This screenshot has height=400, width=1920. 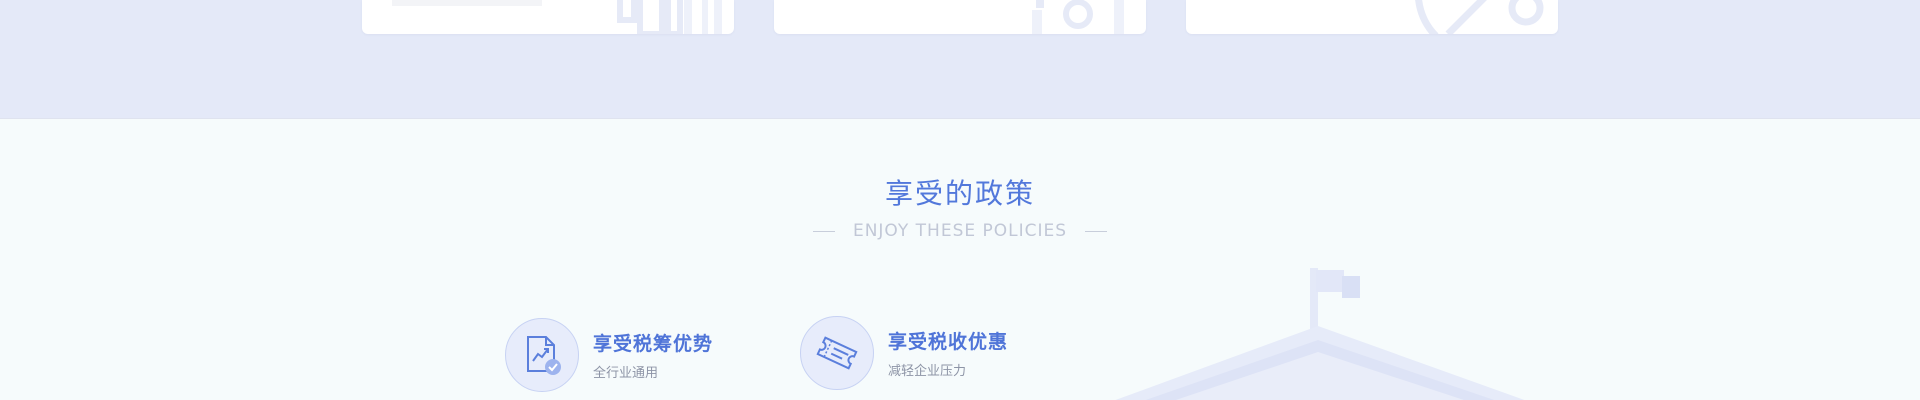 What do you see at coordinates (927, 371) in the screenshot?
I see `policy-desc: 减轻企业压力` at bounding box center [927, 371].